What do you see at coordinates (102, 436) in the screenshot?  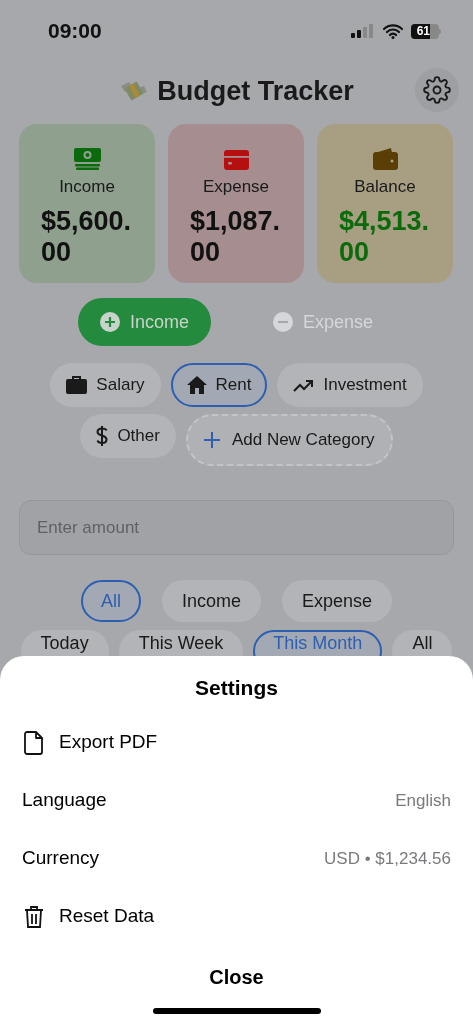 I see `dollar-sign-icon` at bounding box center [102, 436].